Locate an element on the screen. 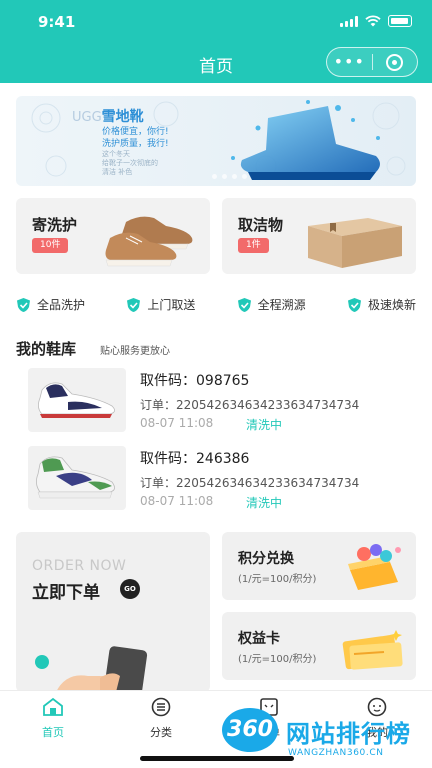  order-number: 220542634634233634734734 is located at coordinates (268, 483).